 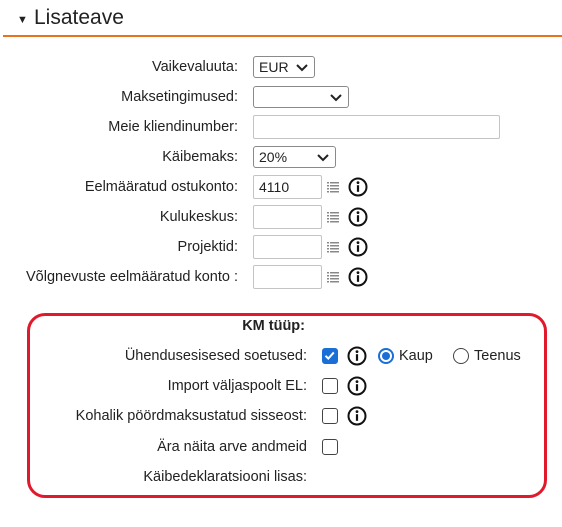 I want to click on radio-services, so click(x=461, y=356).